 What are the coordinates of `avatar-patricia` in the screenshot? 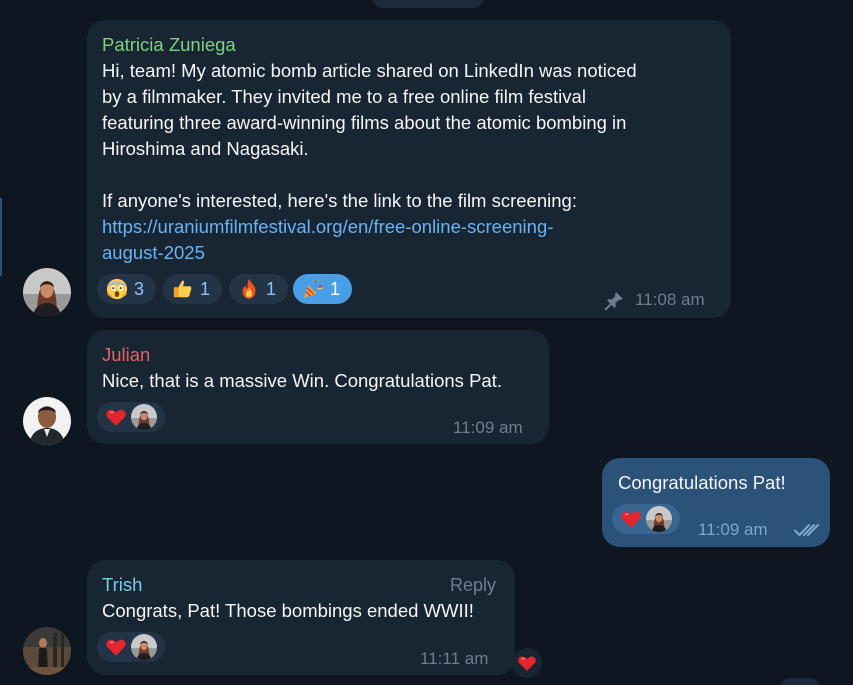 It's located at (47, 292).